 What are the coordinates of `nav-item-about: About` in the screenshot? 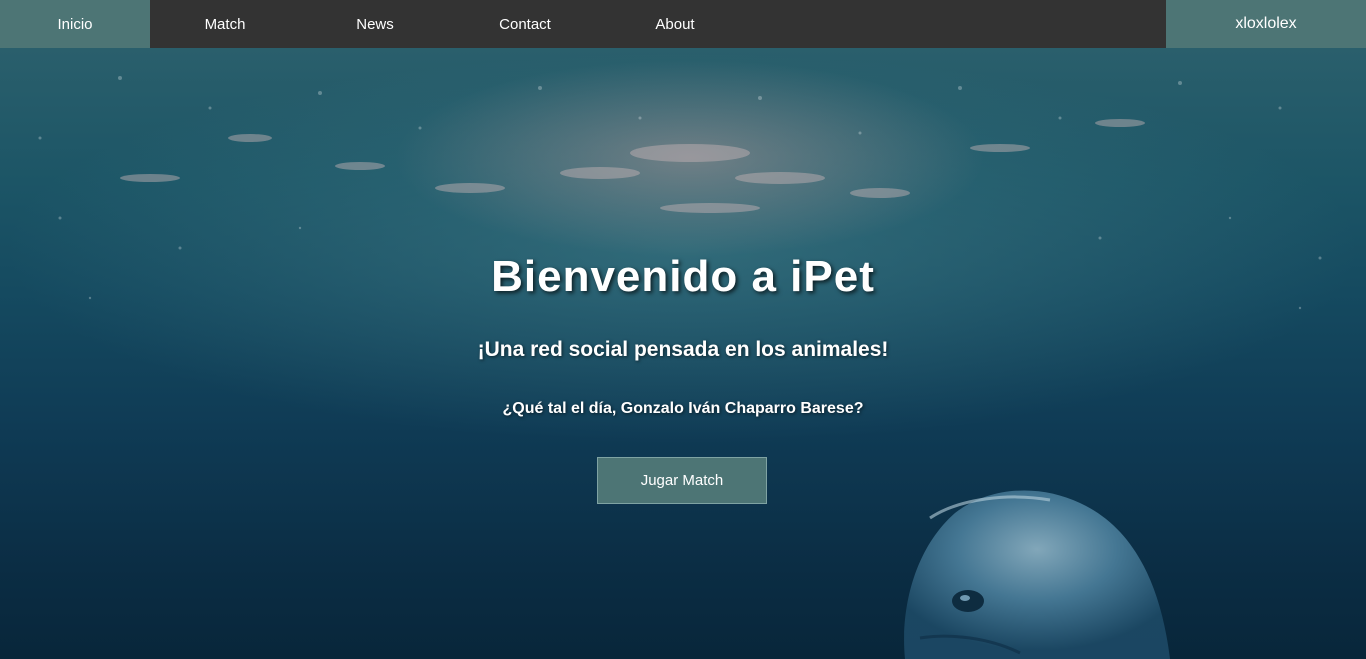 It's located at (675, 24).